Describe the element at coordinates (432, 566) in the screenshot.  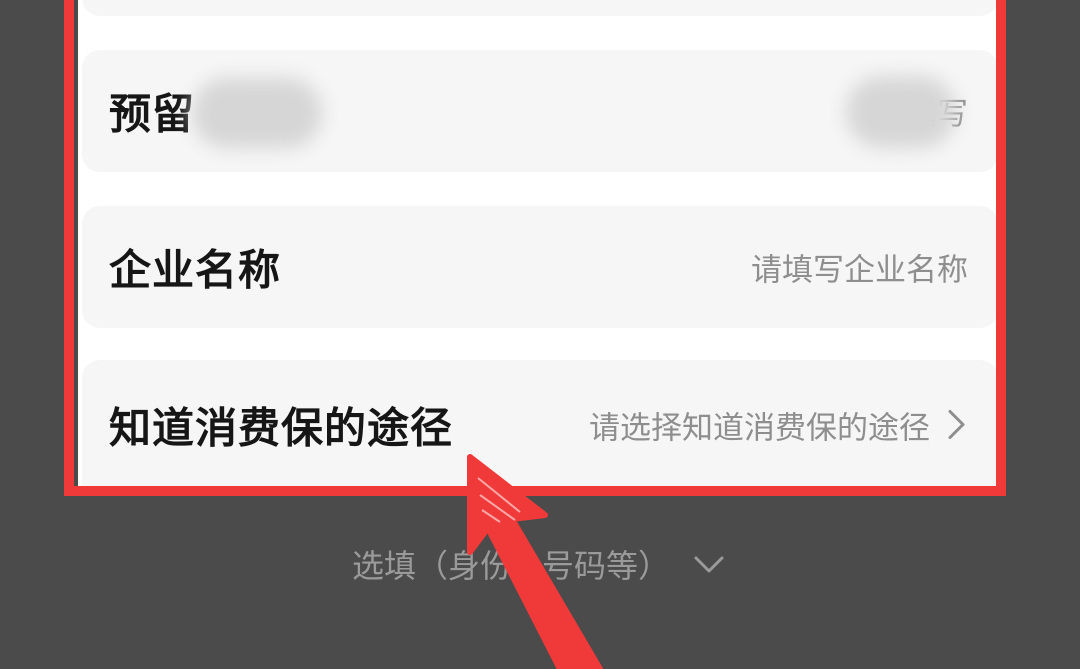
I see `optional-fields-label: 选填（身份` at that location.